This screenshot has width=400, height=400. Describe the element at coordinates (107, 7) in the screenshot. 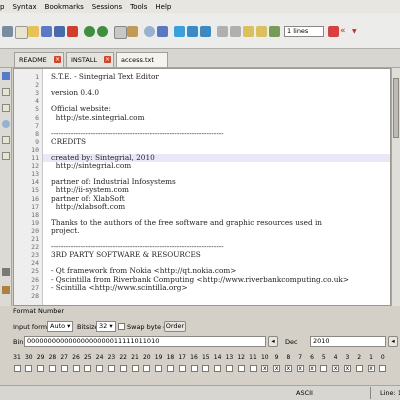

I see `menu-sessions: Sessions` at that location.